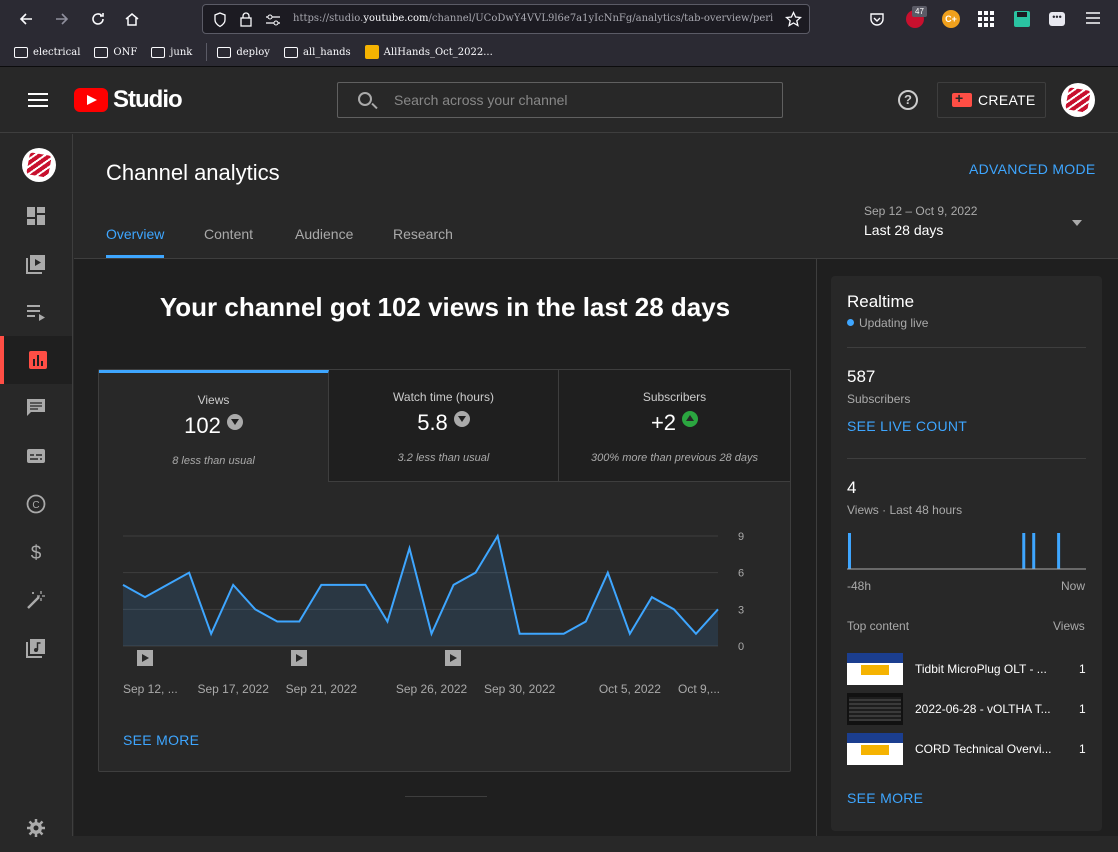  I want to click on bookmark-folder: all_hands, so click(317, 52).